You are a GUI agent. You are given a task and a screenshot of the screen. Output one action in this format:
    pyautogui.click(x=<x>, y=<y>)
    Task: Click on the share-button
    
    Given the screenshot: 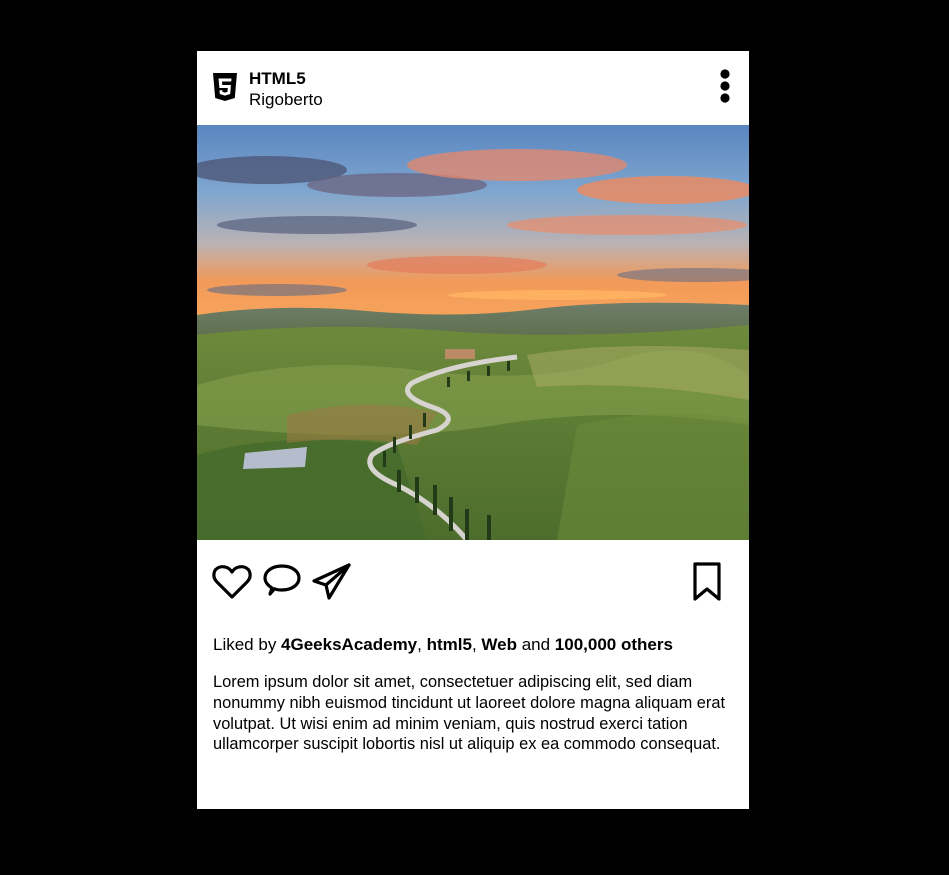 What is the action you would take?
    pyautogui.click(x=332, y=582)
    